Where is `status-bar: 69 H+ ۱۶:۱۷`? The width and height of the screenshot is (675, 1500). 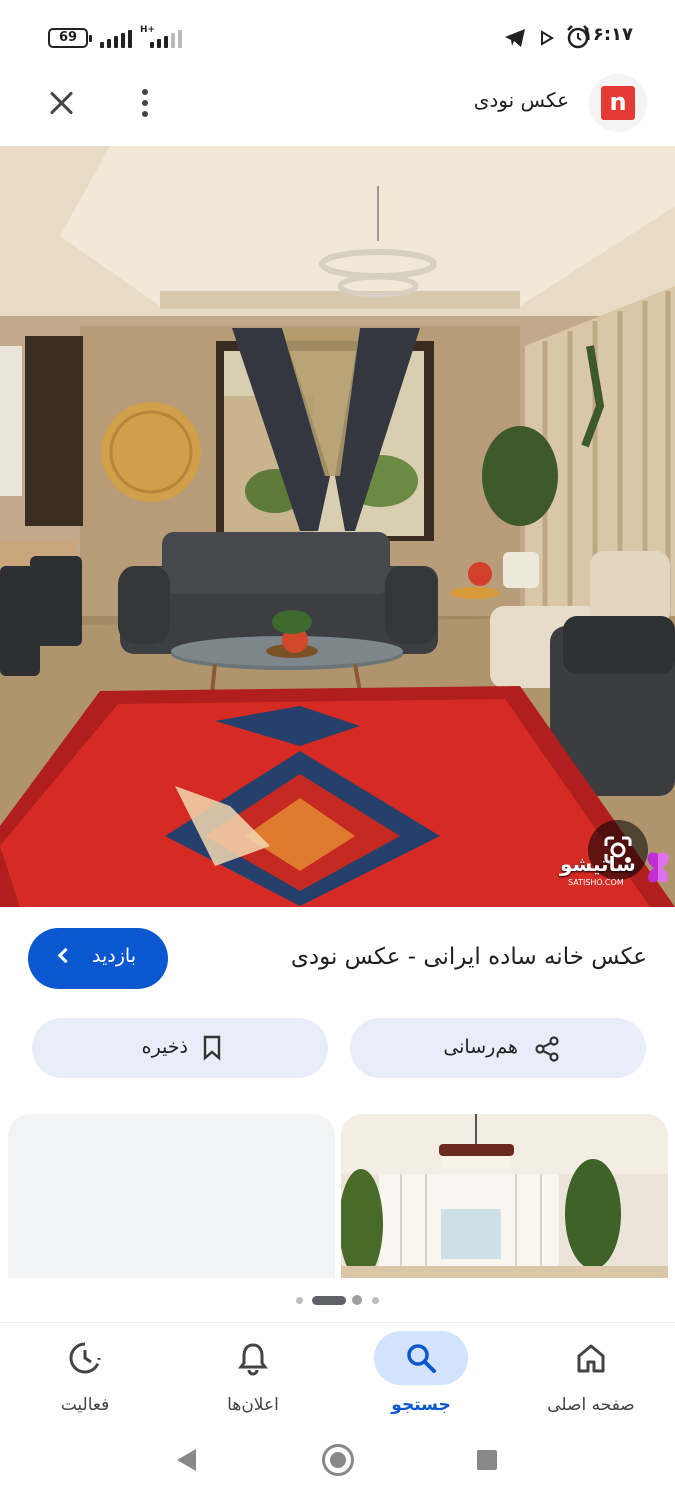
status-bar: 69 H+ ۱۶:۱۷ is located at coordinates (337, 36).